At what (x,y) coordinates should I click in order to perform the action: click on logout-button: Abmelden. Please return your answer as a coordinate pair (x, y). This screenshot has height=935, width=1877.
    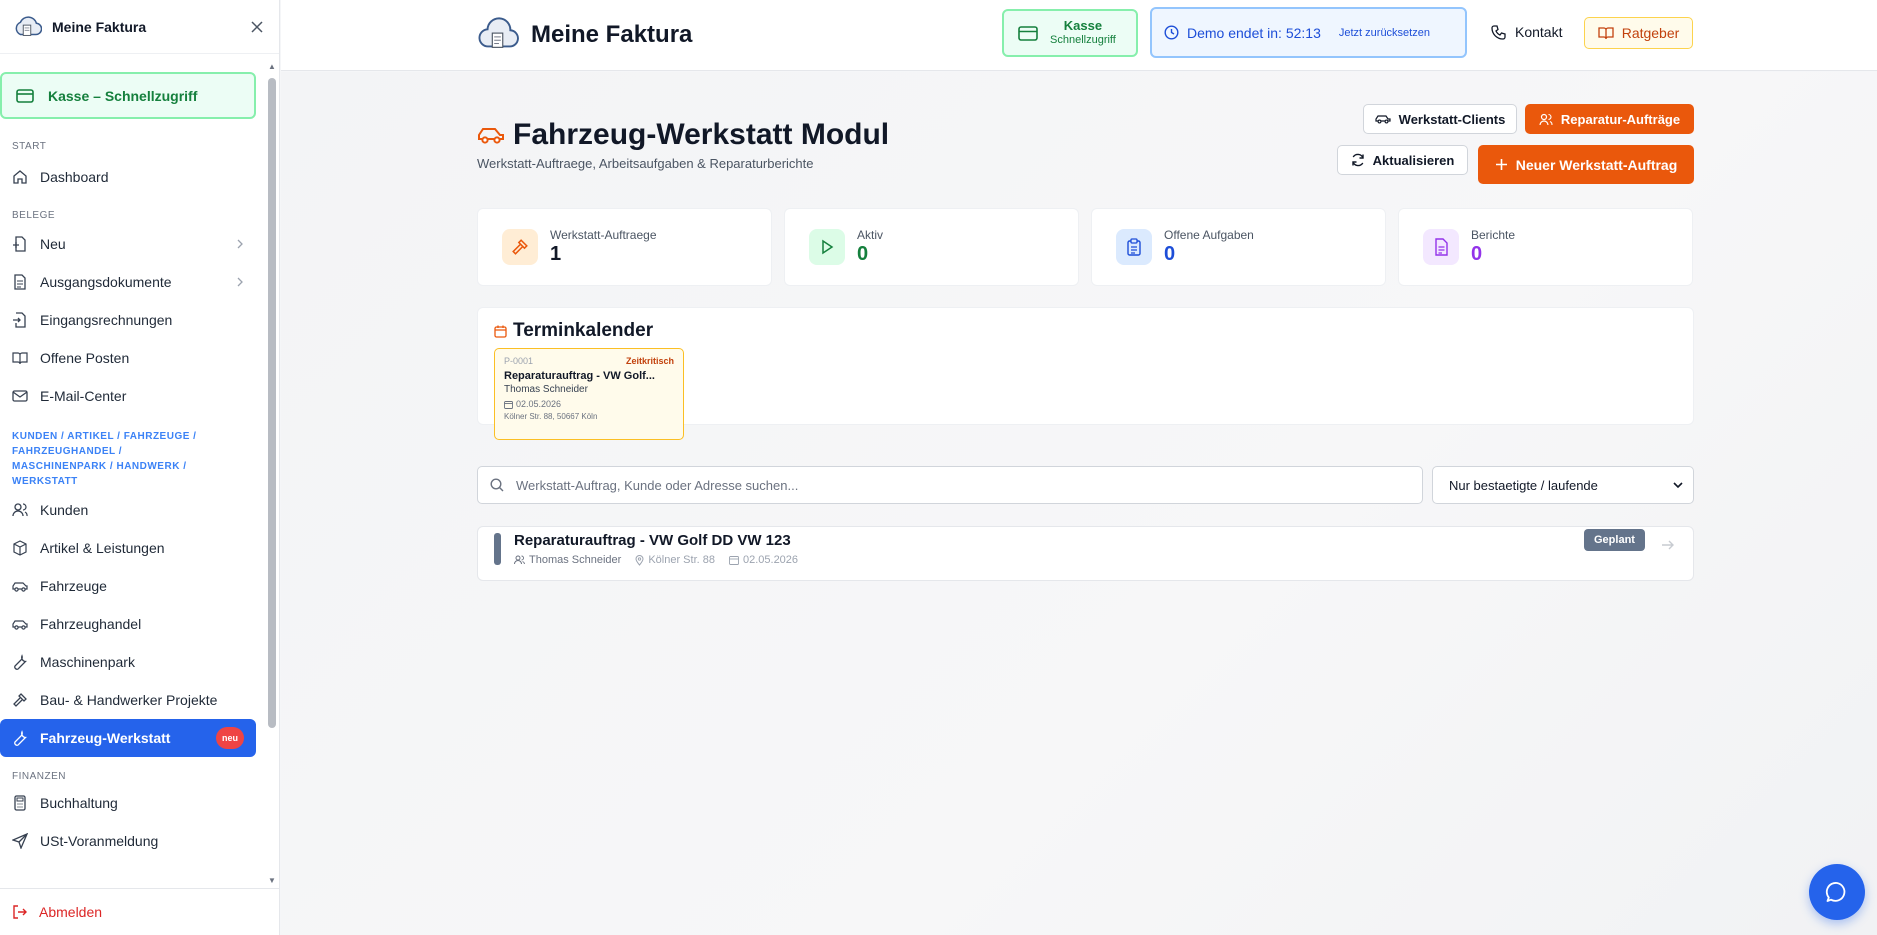
    Looking at the image, I should click on (139, 911).